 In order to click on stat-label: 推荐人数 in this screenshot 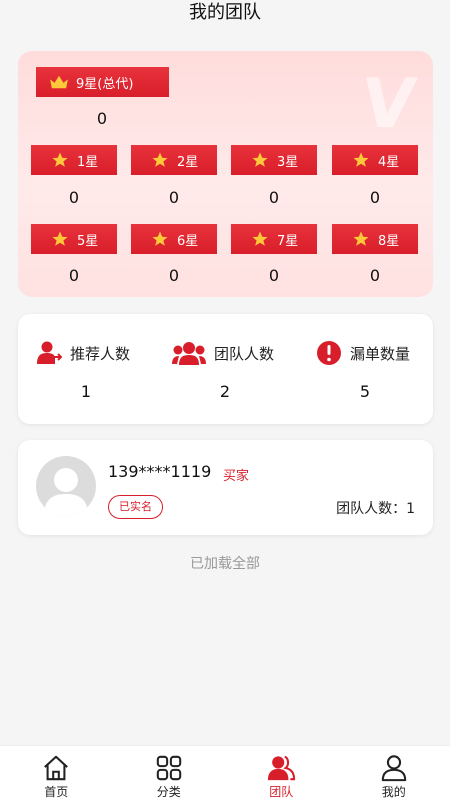, I will do `click(100, 353)`.